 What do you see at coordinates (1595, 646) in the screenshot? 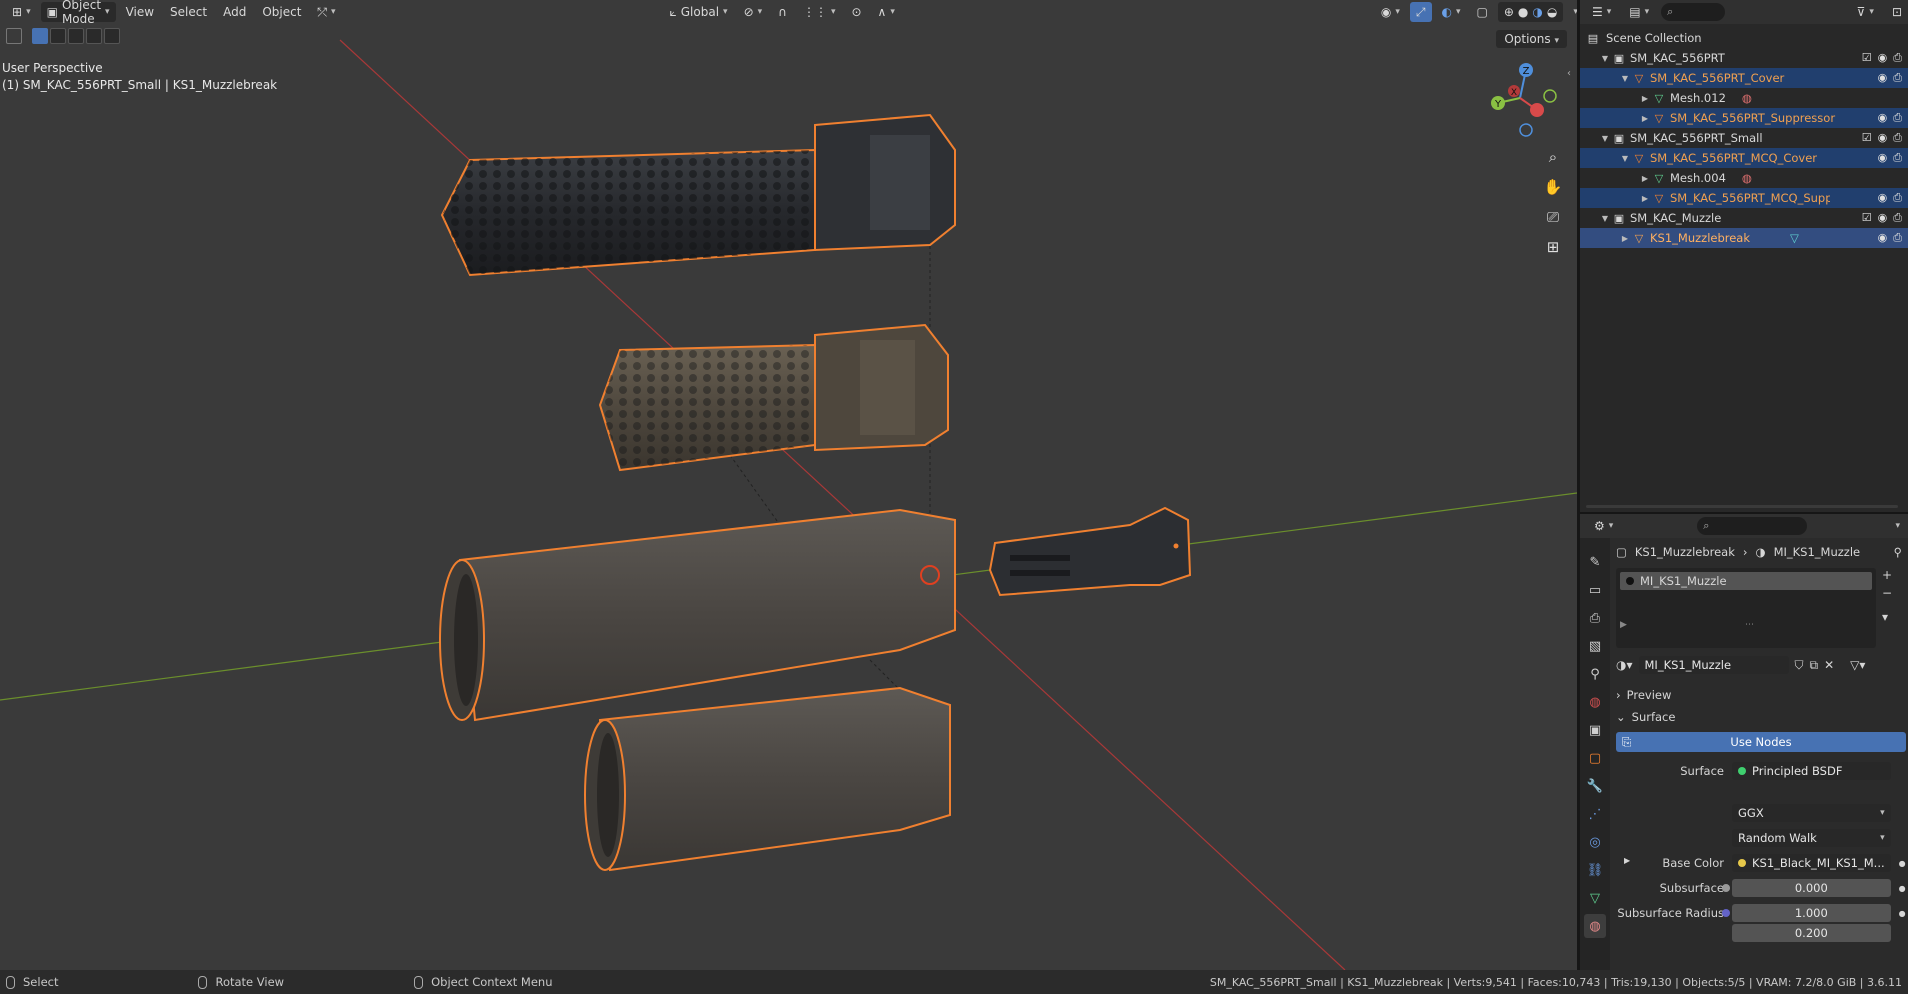
I see `view-layer-tab-icon: ▧` at bounding box center [1595, 646].